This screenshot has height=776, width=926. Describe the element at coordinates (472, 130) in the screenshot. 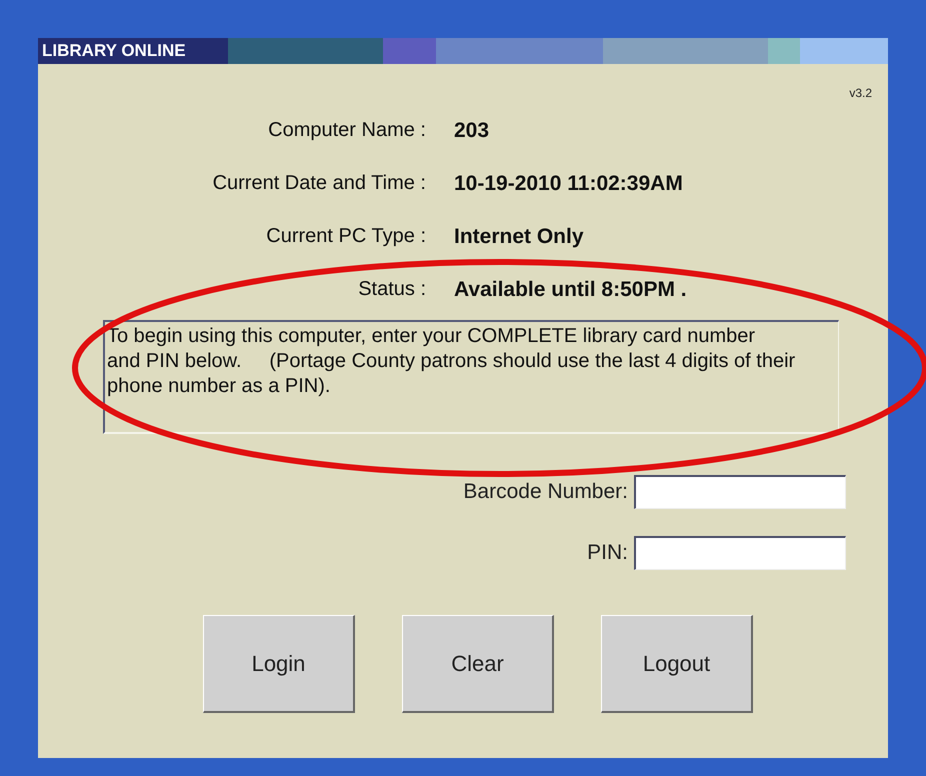

I see `info-value: 203` at that location.